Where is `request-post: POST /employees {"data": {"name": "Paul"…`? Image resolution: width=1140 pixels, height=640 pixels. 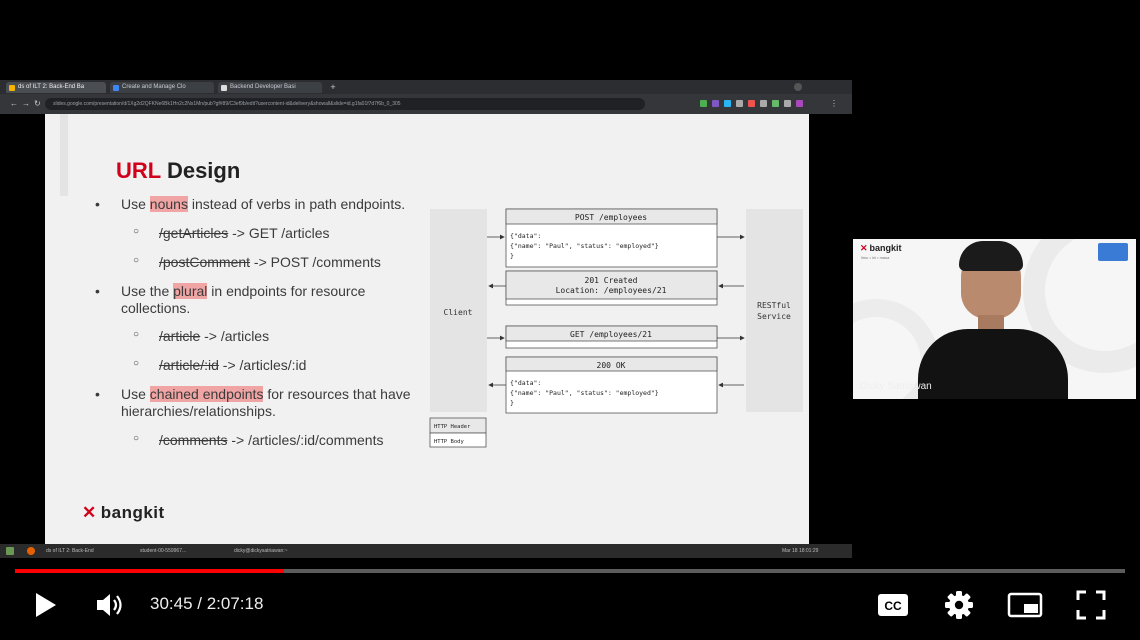 request-post: POST /employees {"data": {"name": "Paul"… is located at coordinates (611, 238).